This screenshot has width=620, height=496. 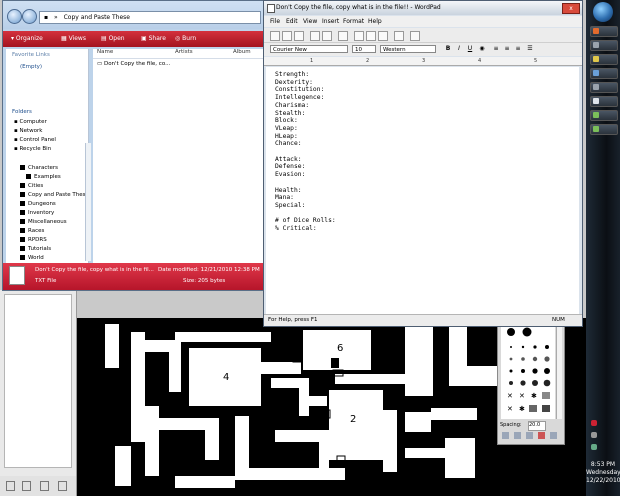 I want to click on folder-item-tutorials: Tutorials, so click(x=35, y=249).